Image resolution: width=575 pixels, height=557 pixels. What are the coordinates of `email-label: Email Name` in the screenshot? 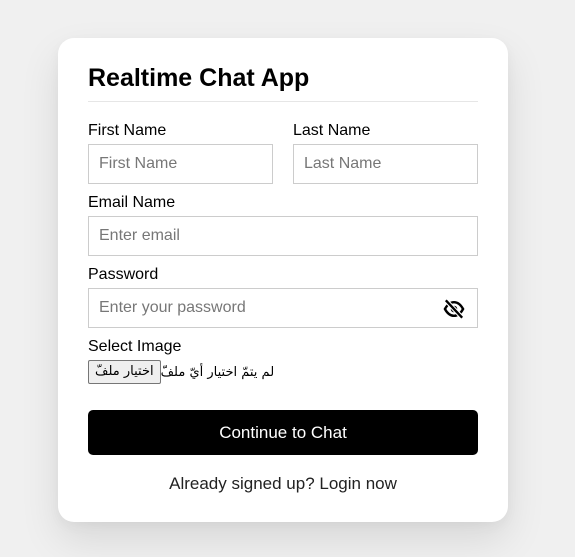 It's located at (132, 202).